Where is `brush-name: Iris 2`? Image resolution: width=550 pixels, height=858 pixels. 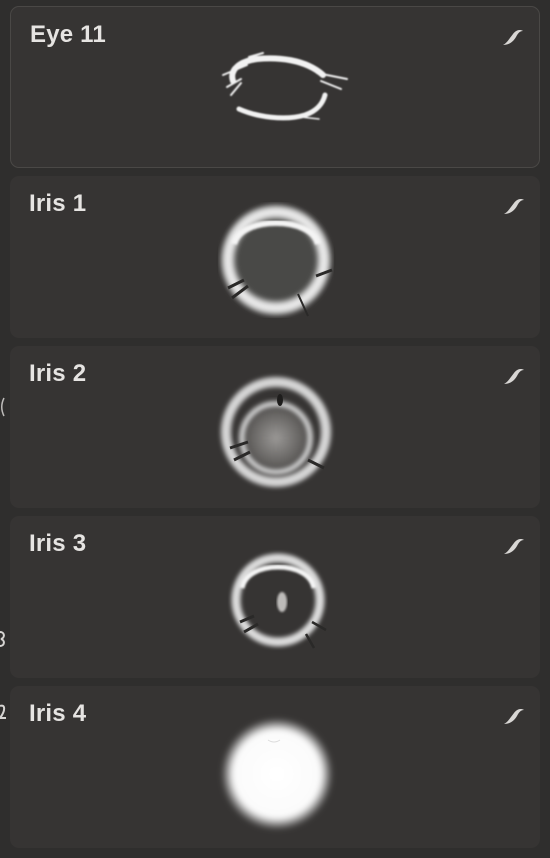 brush-name: Iris 2 is located at coordinates (58, 373).